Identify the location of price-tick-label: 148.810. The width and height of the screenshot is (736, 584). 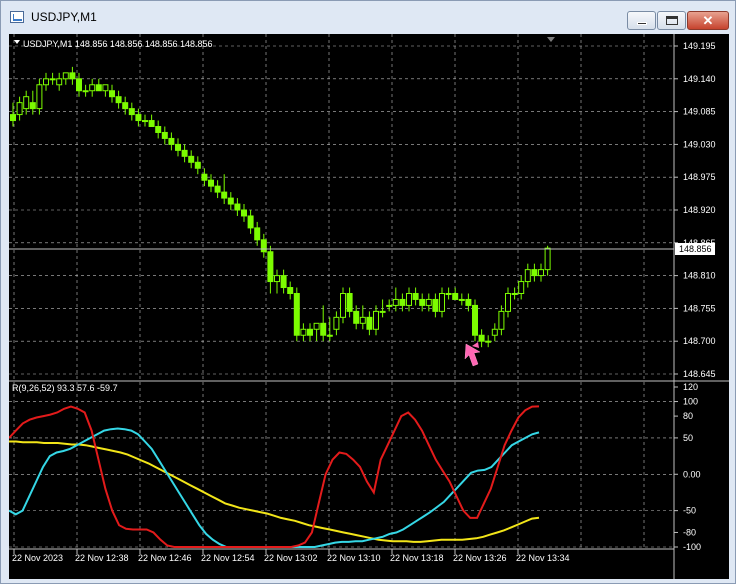
(699, 276).